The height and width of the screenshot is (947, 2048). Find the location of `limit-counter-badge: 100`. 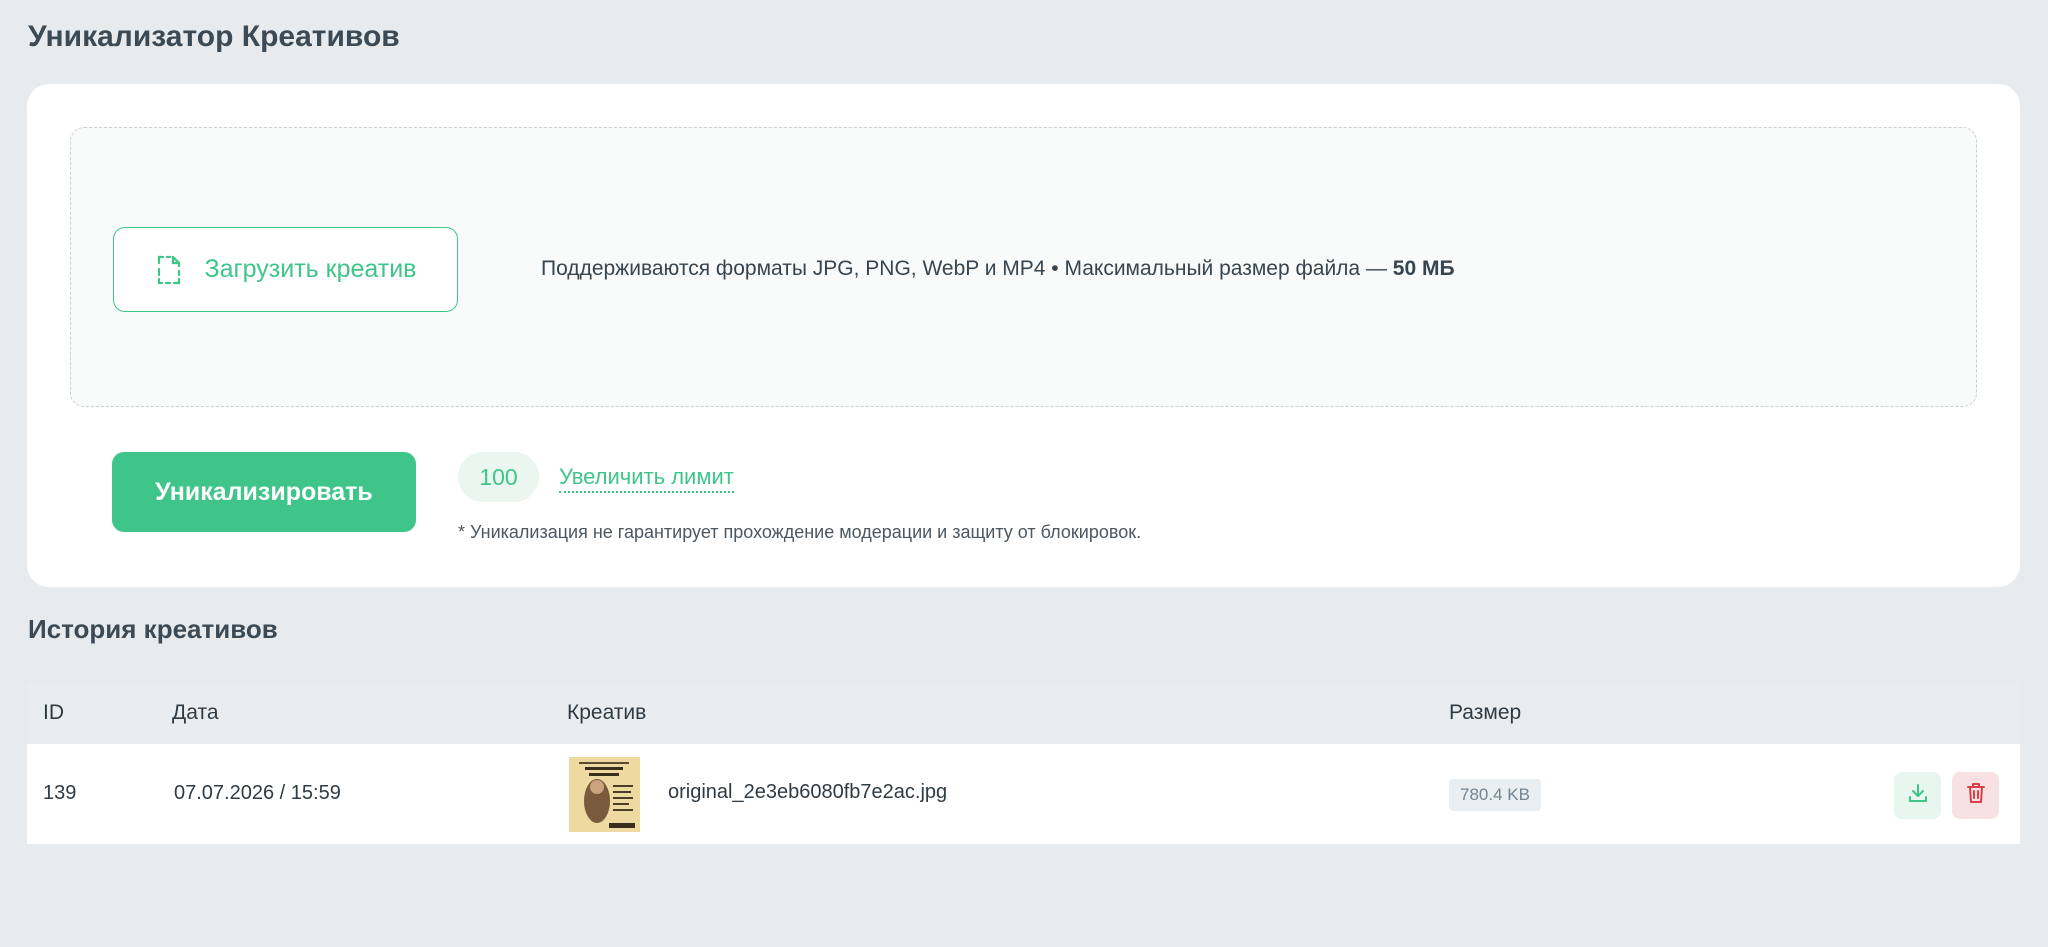

limit-counter-badge: 100 is located at coordinates (498, 477).